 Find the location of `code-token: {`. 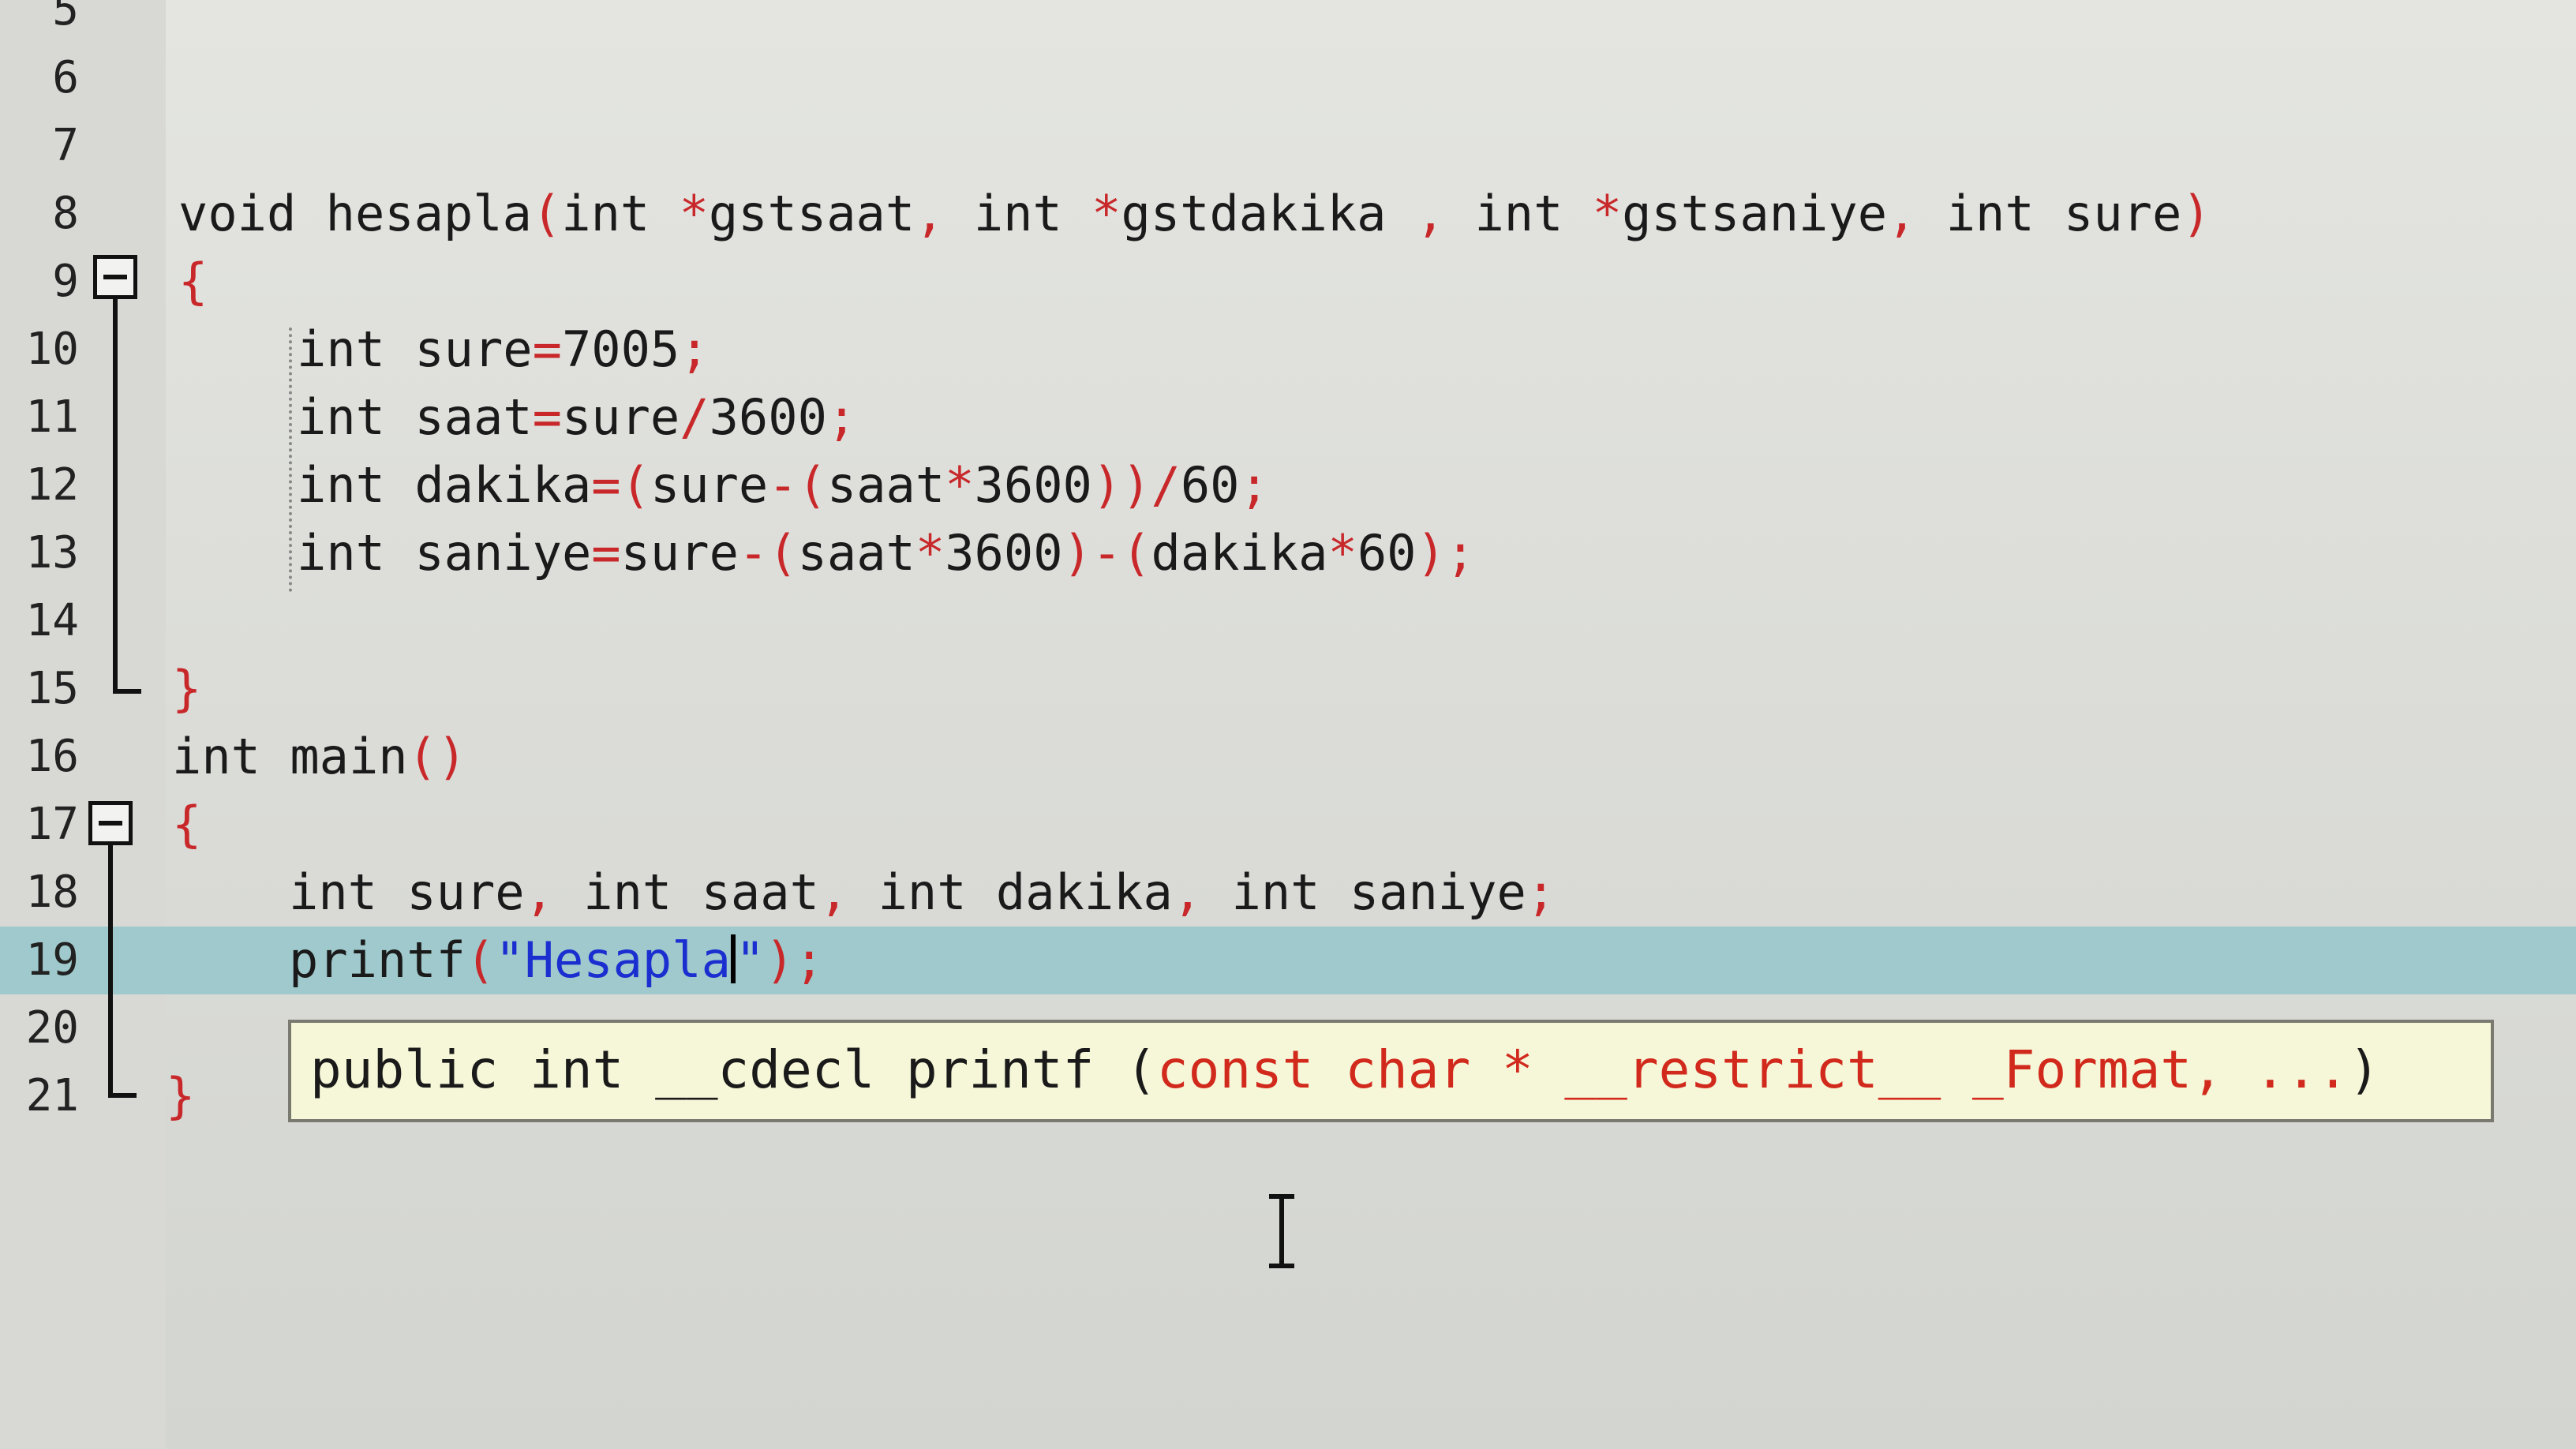

code-token: { is located at coordinates (193, 281).